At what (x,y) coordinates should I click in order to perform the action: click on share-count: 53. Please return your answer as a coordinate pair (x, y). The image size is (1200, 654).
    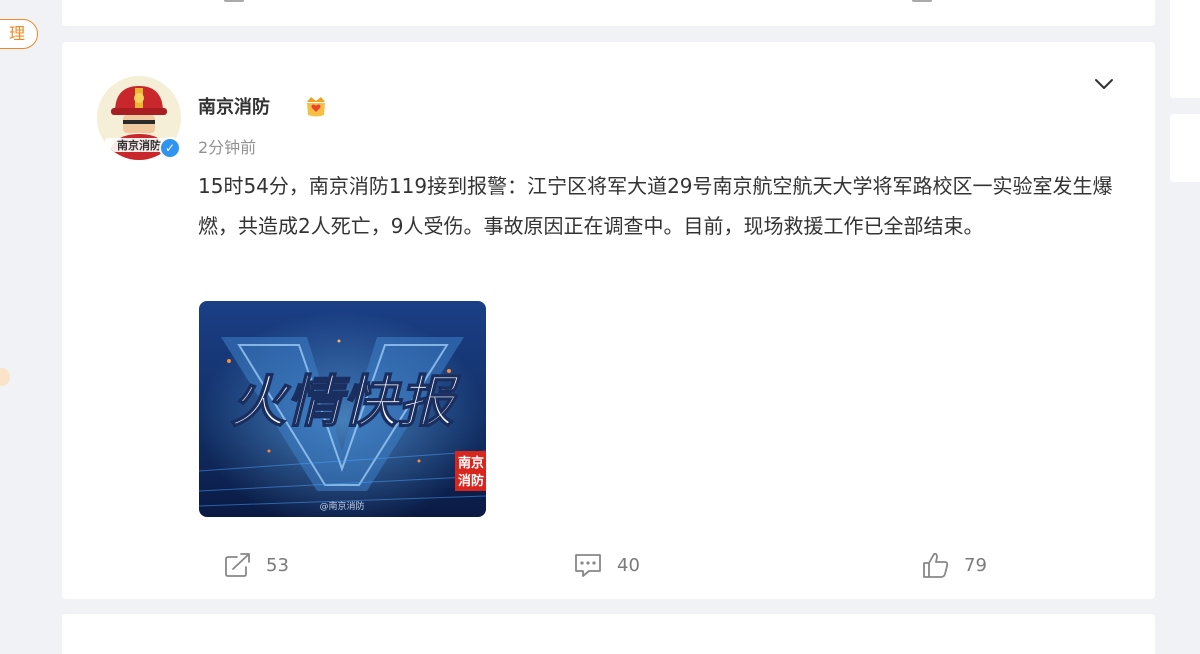
    Looking at the image, I should click on (277, 565).